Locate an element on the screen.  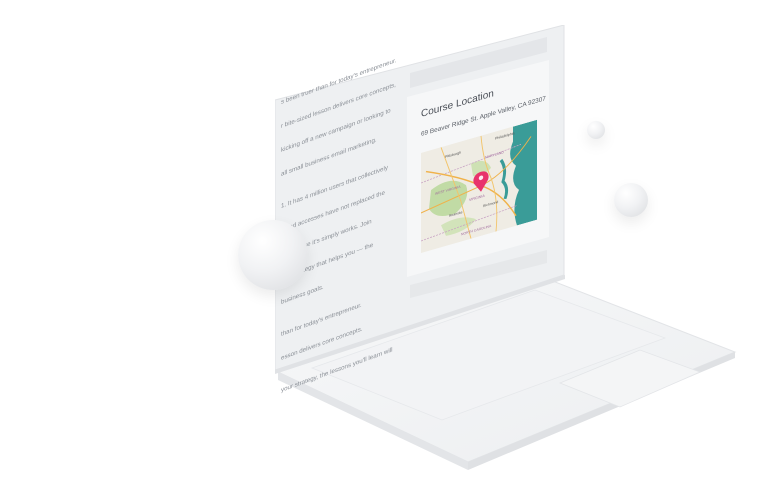
decorative-sphere-large is located at coordinates (273, 255).